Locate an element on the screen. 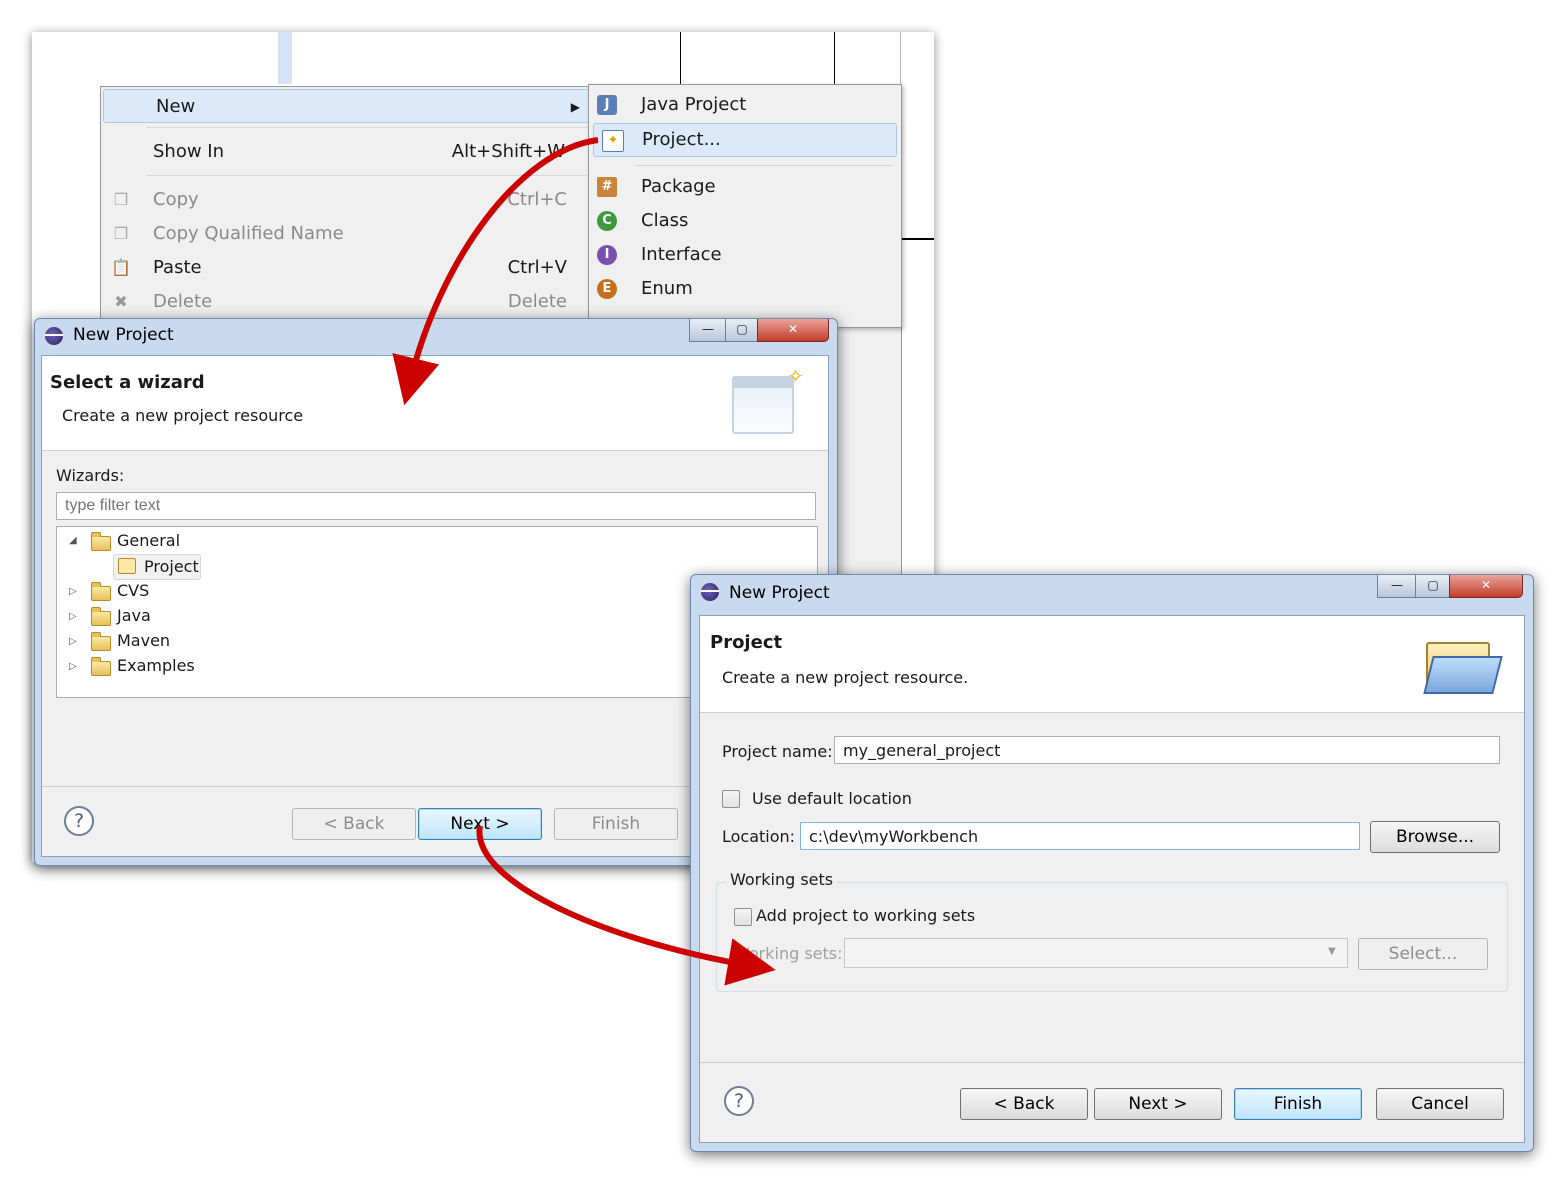  tree-item-maven: ▷ Maven is located at coordinates (147, 641).